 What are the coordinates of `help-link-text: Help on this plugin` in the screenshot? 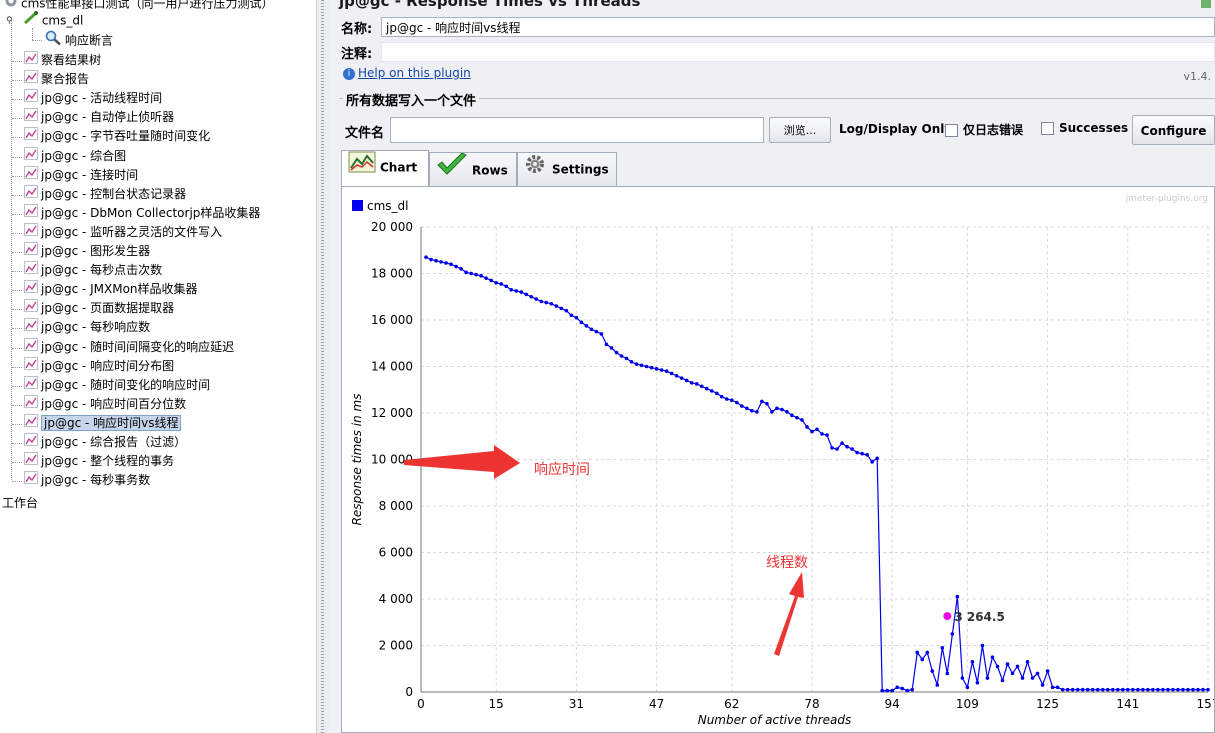 It's located at (414, 73).